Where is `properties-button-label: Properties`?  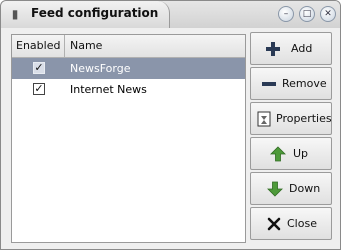
properties-button-label: Properties is located at coordinates (304, 118).